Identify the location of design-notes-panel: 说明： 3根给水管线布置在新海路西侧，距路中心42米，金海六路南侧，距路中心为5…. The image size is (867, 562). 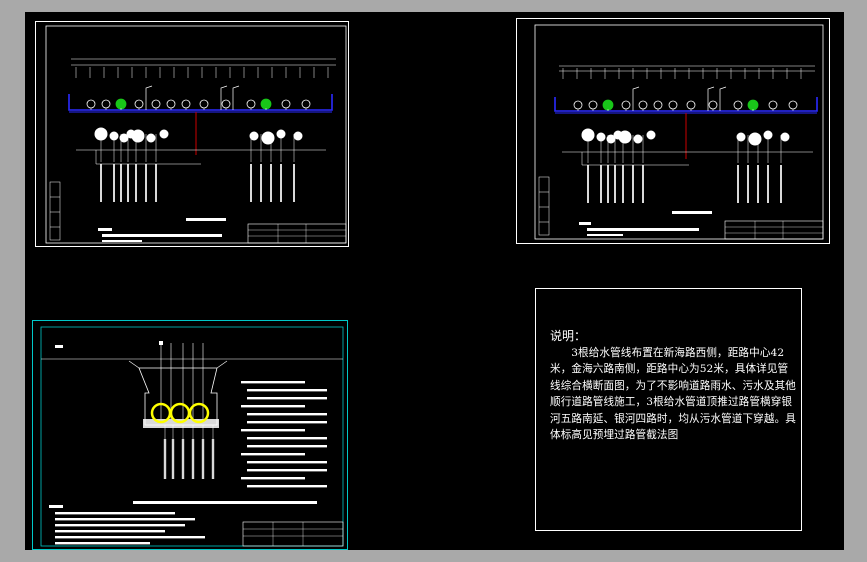
(668, 409).